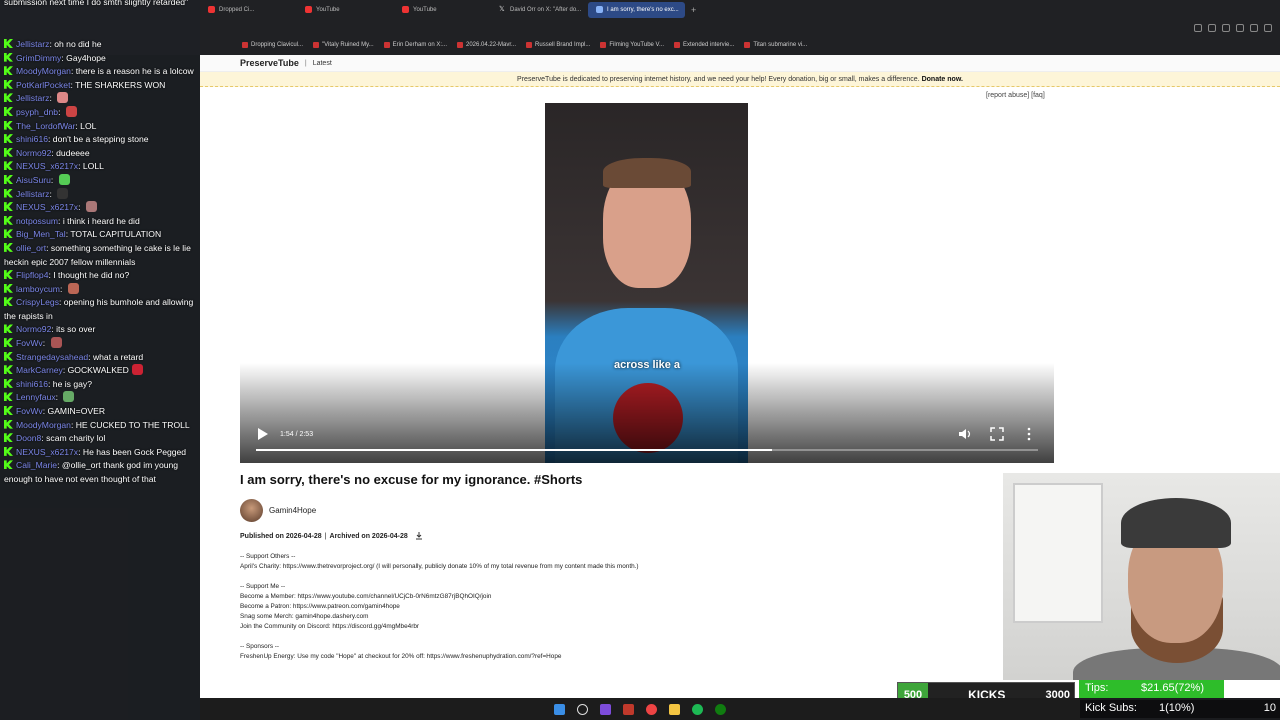  What do you see at coordinates (651, 709) in the screenshot?
I see `chrome-icon` at bounding box center [651, 709].